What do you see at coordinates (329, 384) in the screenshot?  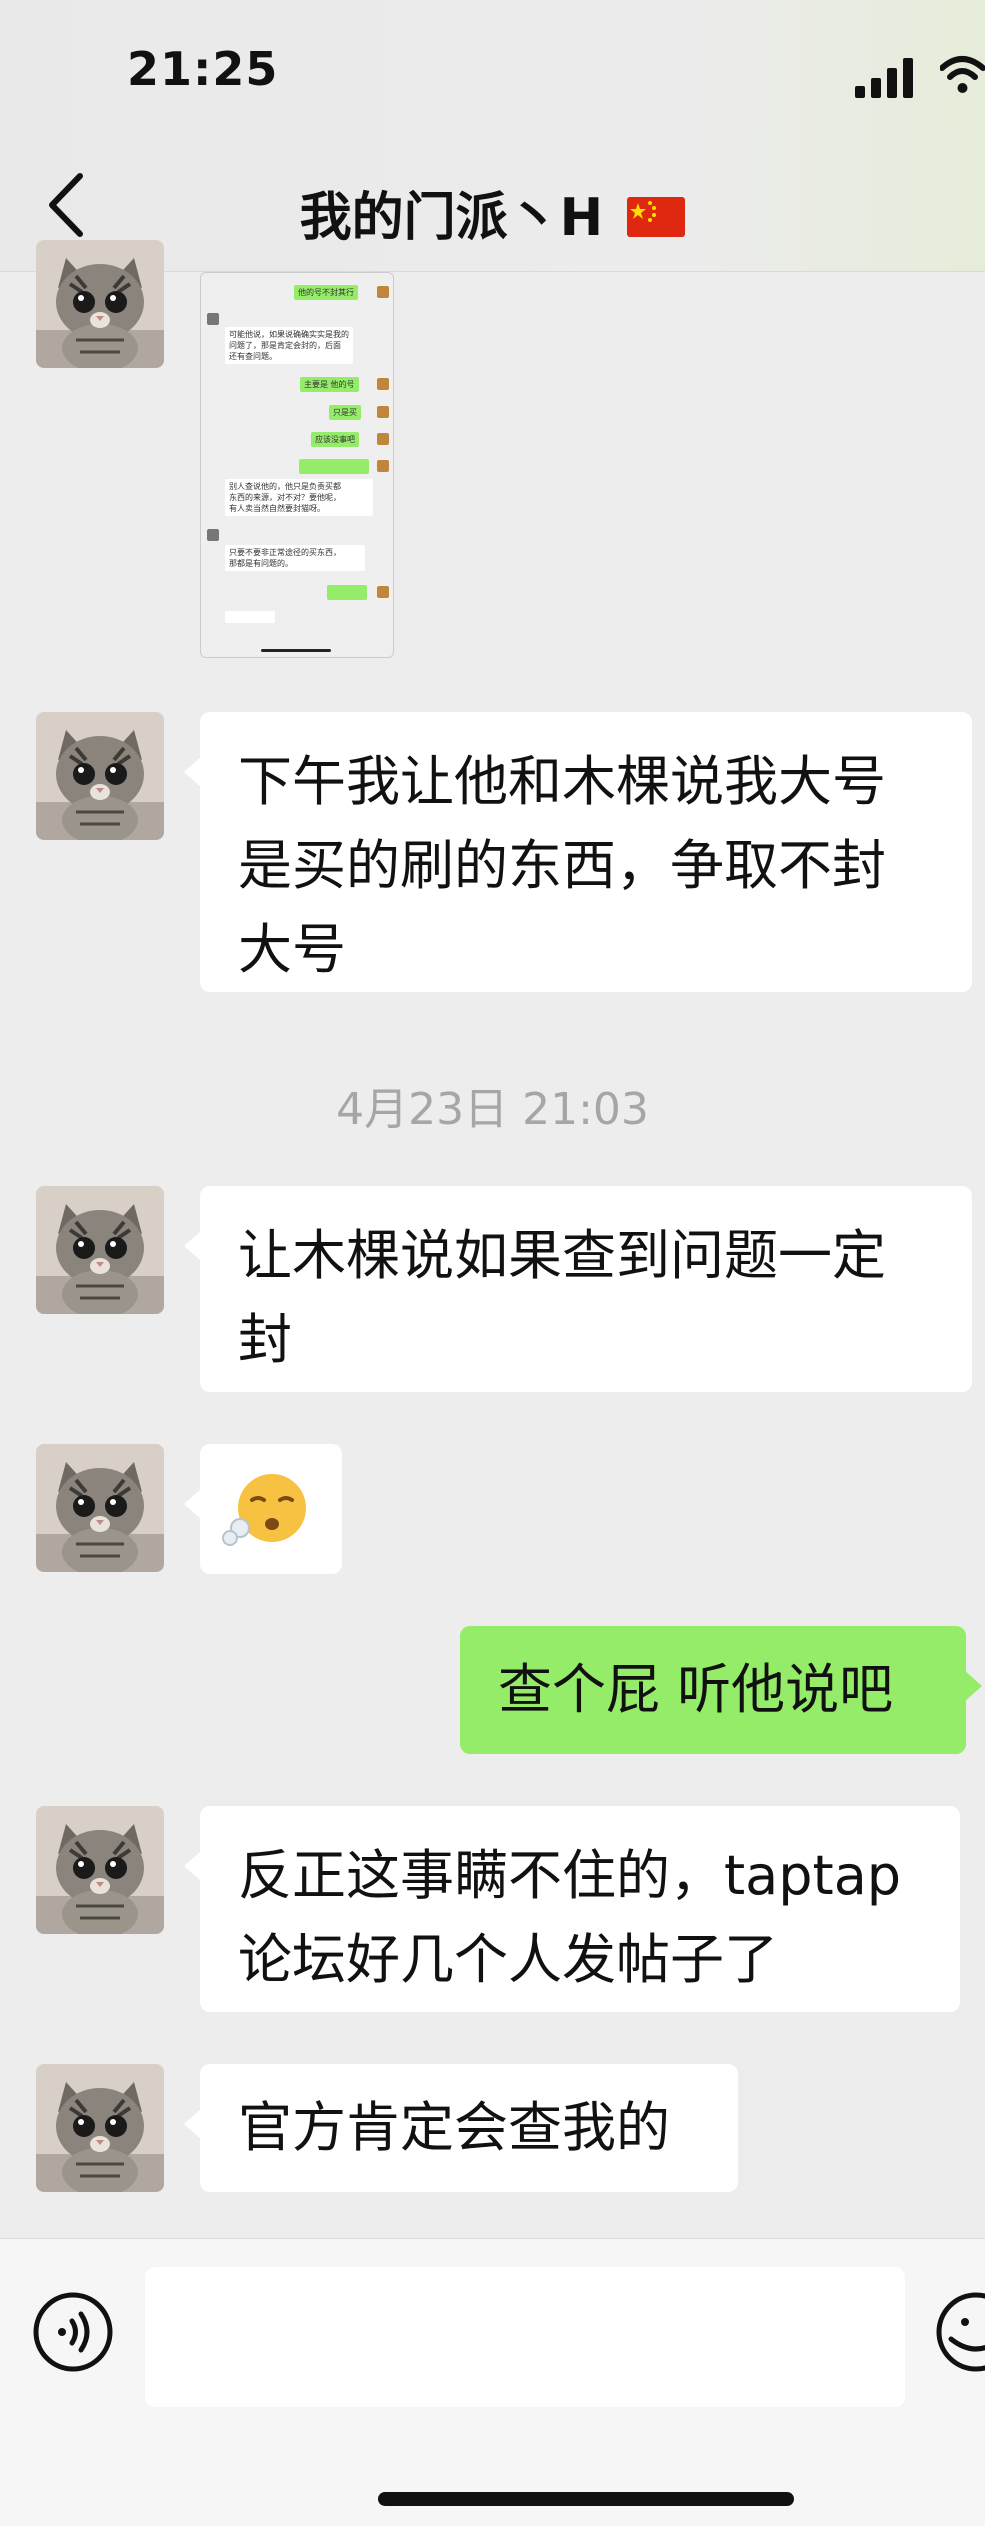 I see `thumb-line: 主要是 他的号` at bounding box center [329, 384].